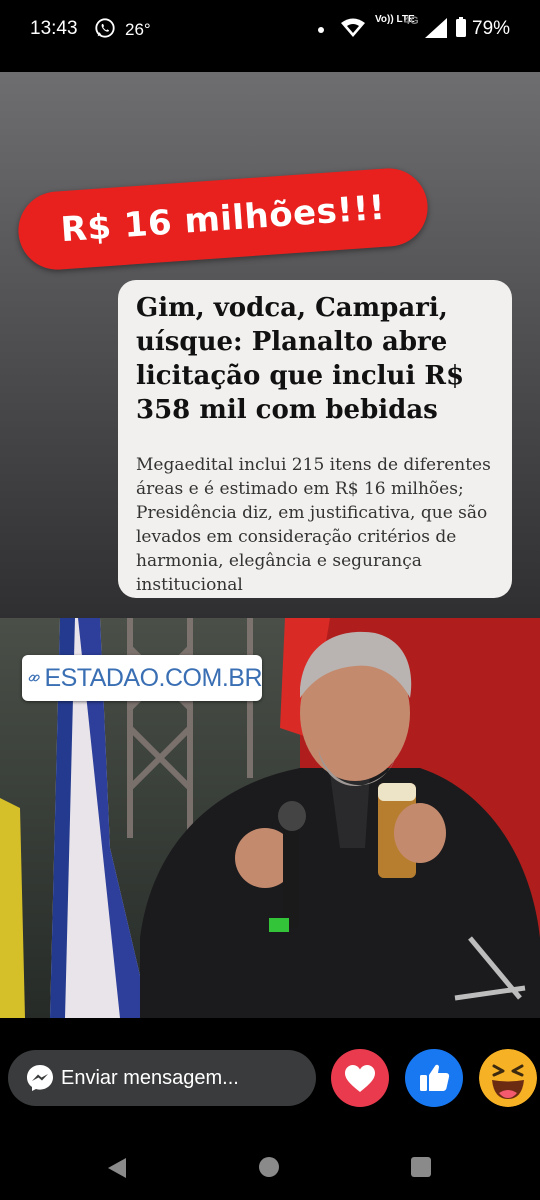 This screenshot has height=1200, width=540. Describe the element at coordinates (54, 28) in the screenshot. I see `status-time: 13:43` at that location.